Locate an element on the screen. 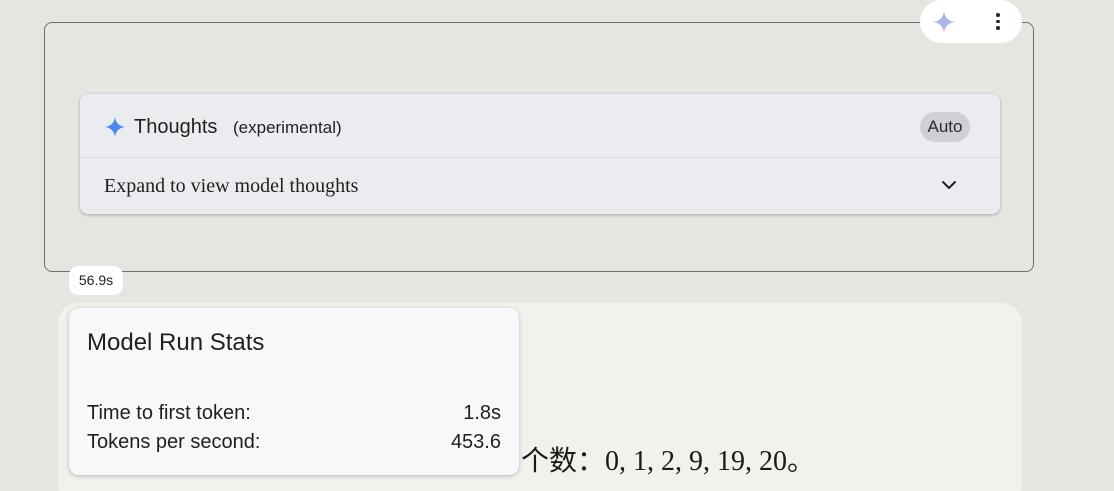  thoughts-title: Thoughts is located at coordinates (176, 127).